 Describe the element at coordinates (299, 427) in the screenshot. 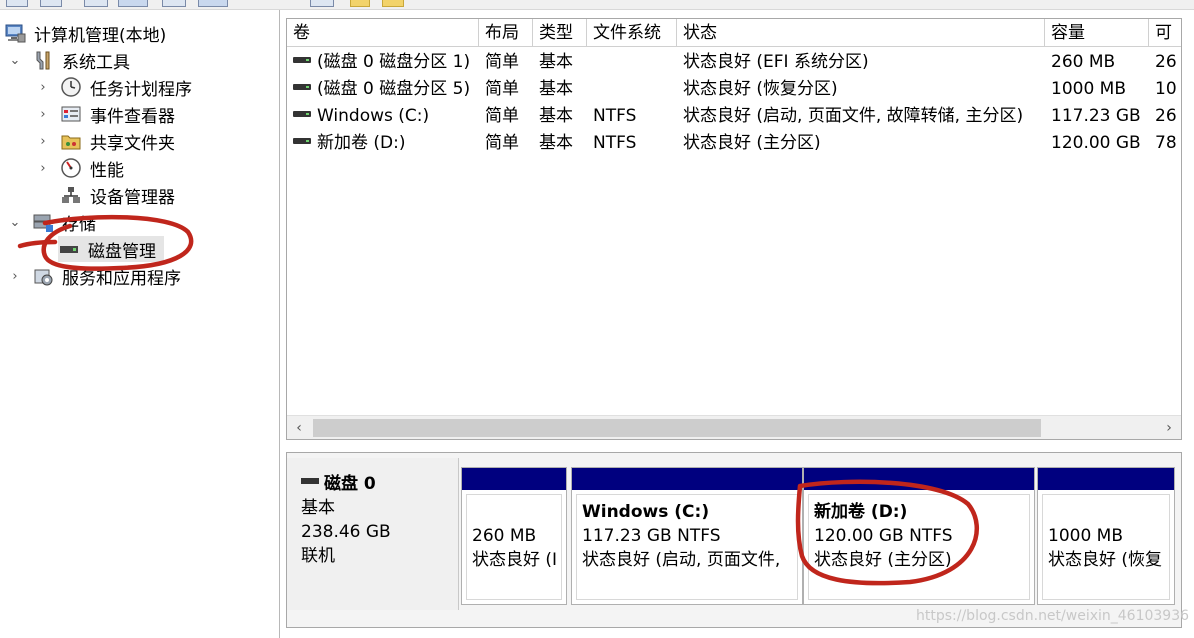

I see `scroll-left-icon: ‹` at that location.